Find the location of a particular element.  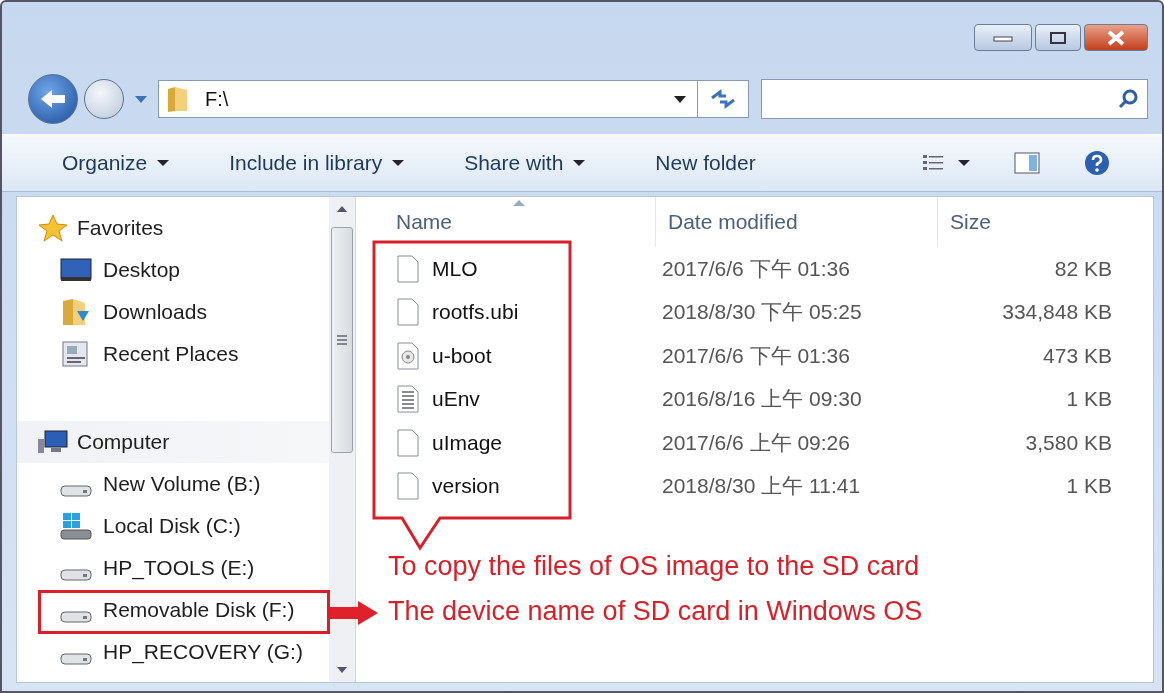

file-size: 82 KB is located at coordinates (1082, 268).